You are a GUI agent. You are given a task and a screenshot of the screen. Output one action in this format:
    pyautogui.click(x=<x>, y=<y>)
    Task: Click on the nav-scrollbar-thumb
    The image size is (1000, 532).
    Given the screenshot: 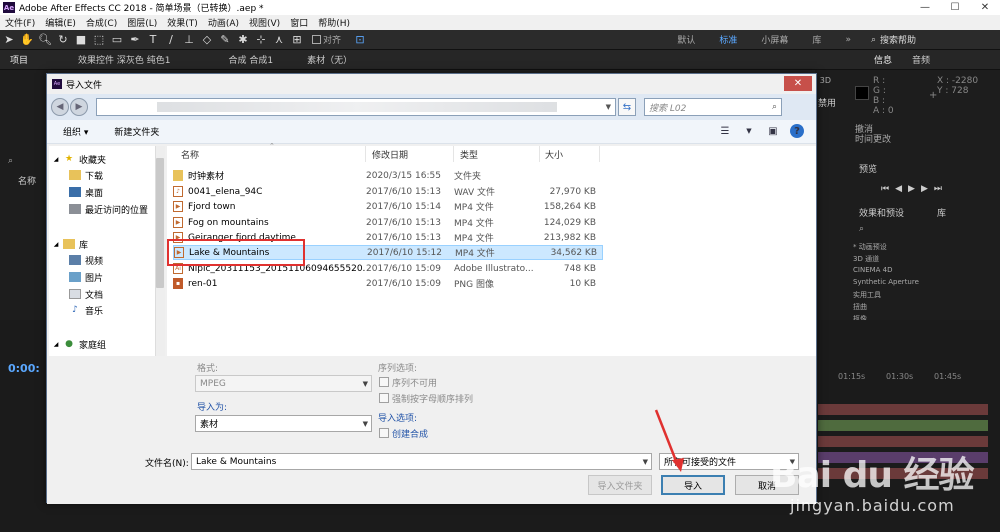 What is the action you would take?
    pyautogui.click(x=160, y=223)
    